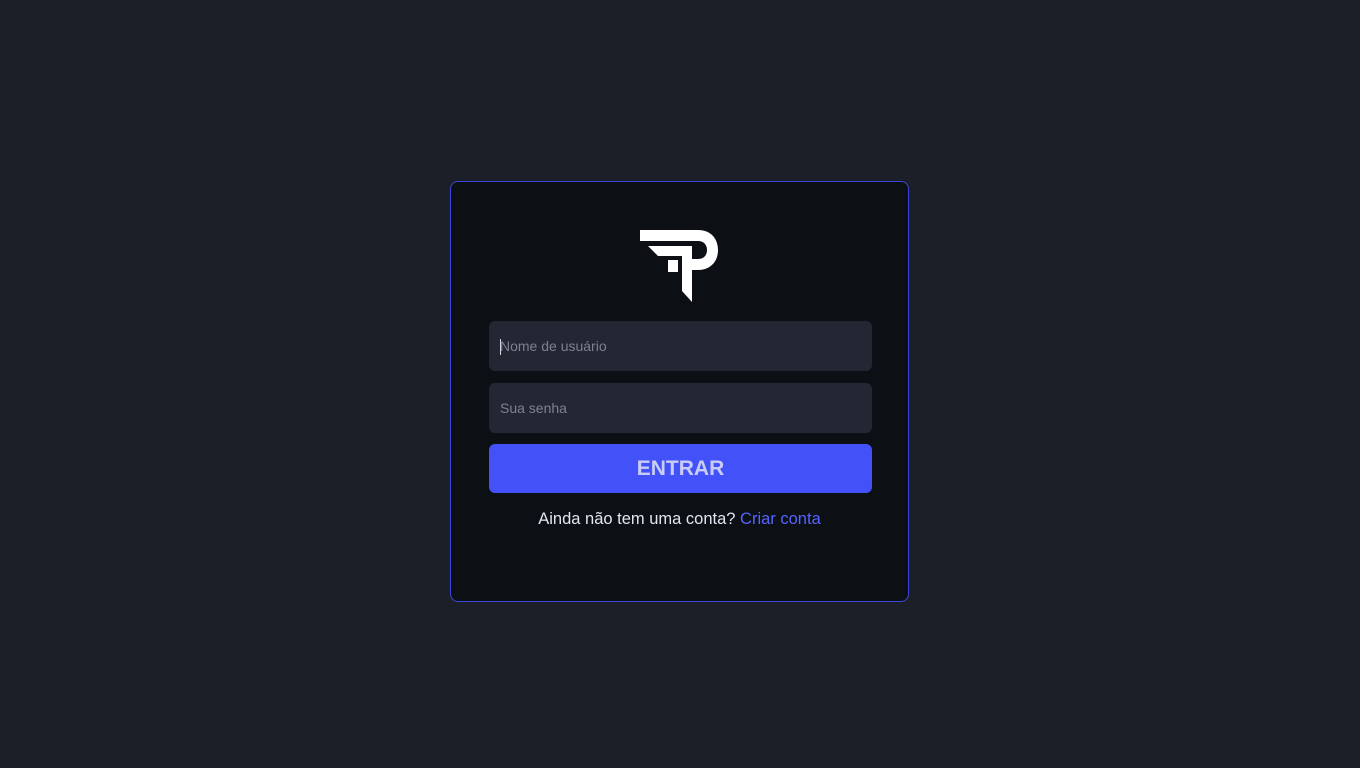 The width and height of the screenshot is (1360, 768). I want to click on username-input, so click(680, 346).